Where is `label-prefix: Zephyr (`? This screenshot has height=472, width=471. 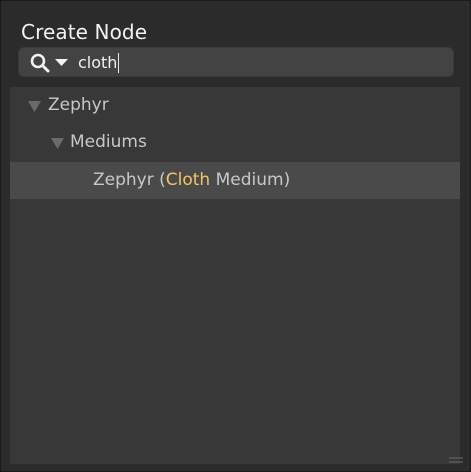
label-prefix: Zephyr ( is located at coordinates (129, 180).